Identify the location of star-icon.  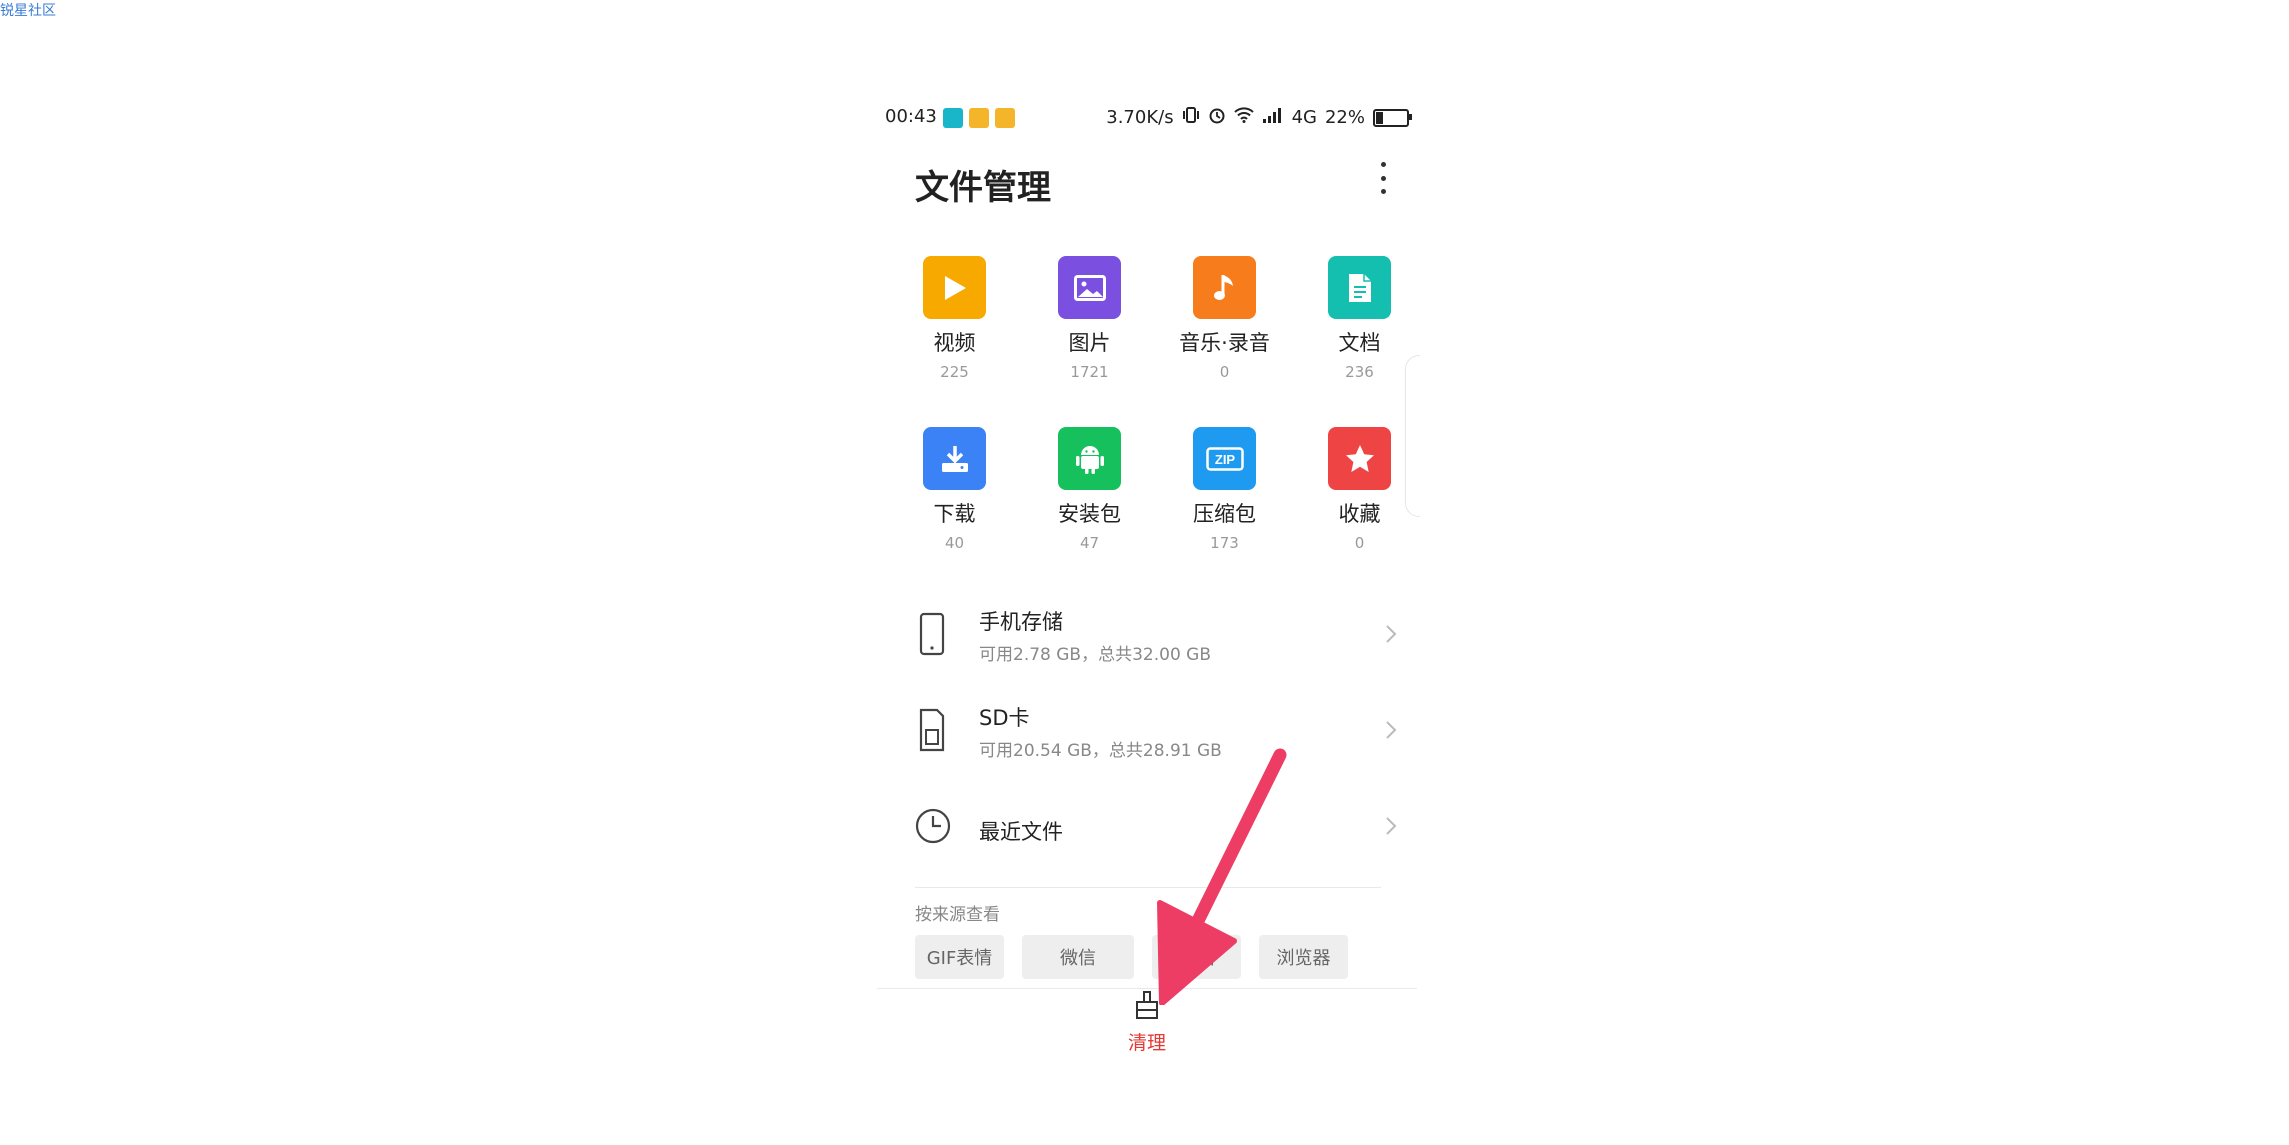
(1359, 458).